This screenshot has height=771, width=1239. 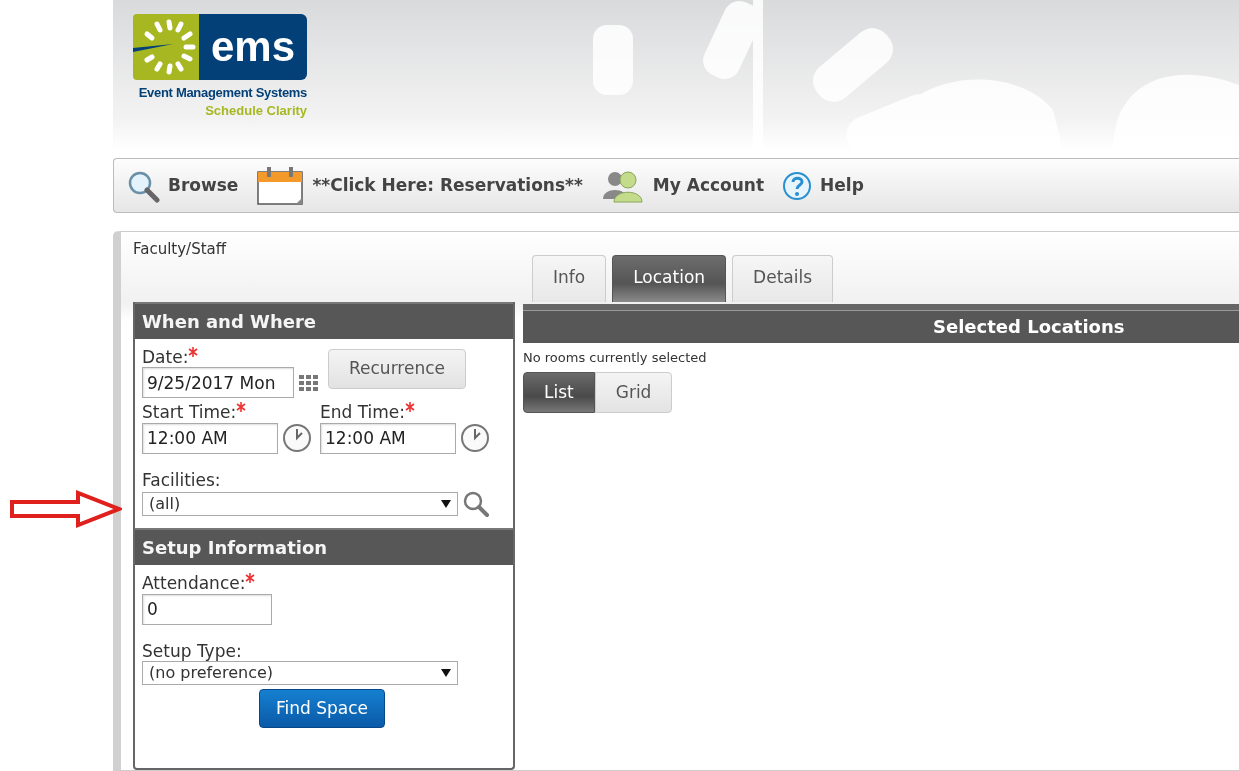 What do you see at coordinates (207, 609) in the screenshot?
I see `attendance-field: 0` at bounding box center [207, 609].